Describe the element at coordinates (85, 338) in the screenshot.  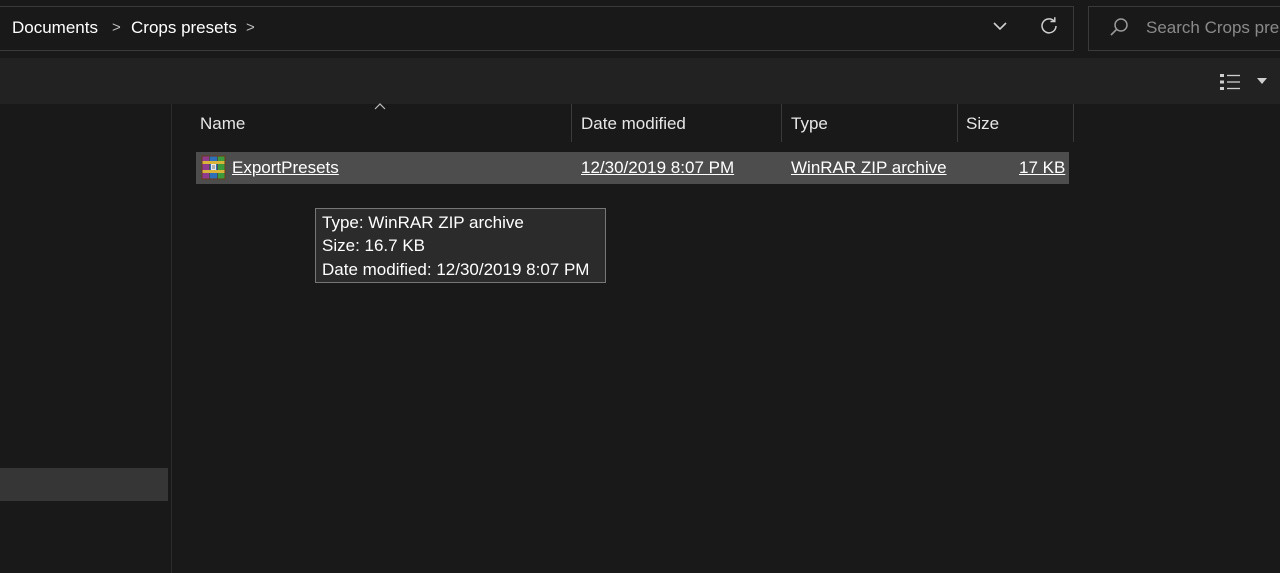
I see `navigation-pane` at that location.